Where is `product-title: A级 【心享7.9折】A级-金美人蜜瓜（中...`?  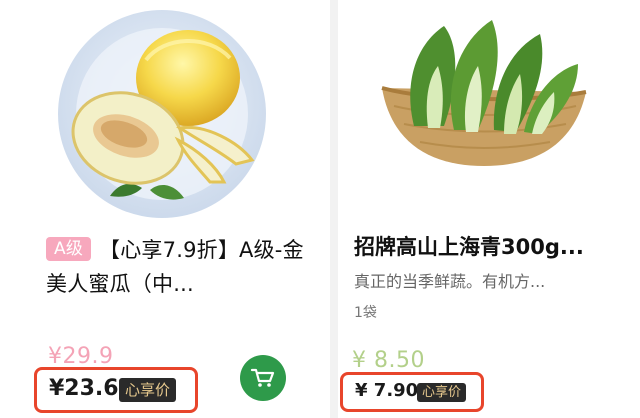 product-title: A级 【心享7.9折】A级-金美人蜜瓜（中... is located at coordinates (177, 267).